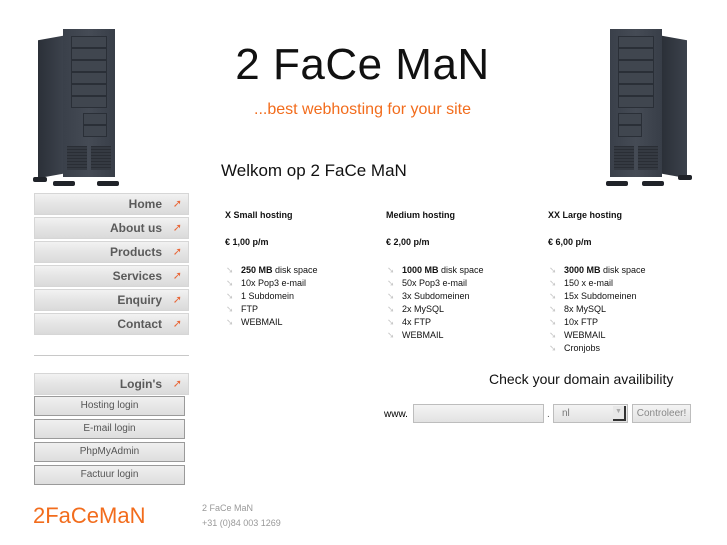 The height and width of the screenshot is (545, 727). I want to click on plan-feature: ➘ 8x MySQL, so click(597, 309).